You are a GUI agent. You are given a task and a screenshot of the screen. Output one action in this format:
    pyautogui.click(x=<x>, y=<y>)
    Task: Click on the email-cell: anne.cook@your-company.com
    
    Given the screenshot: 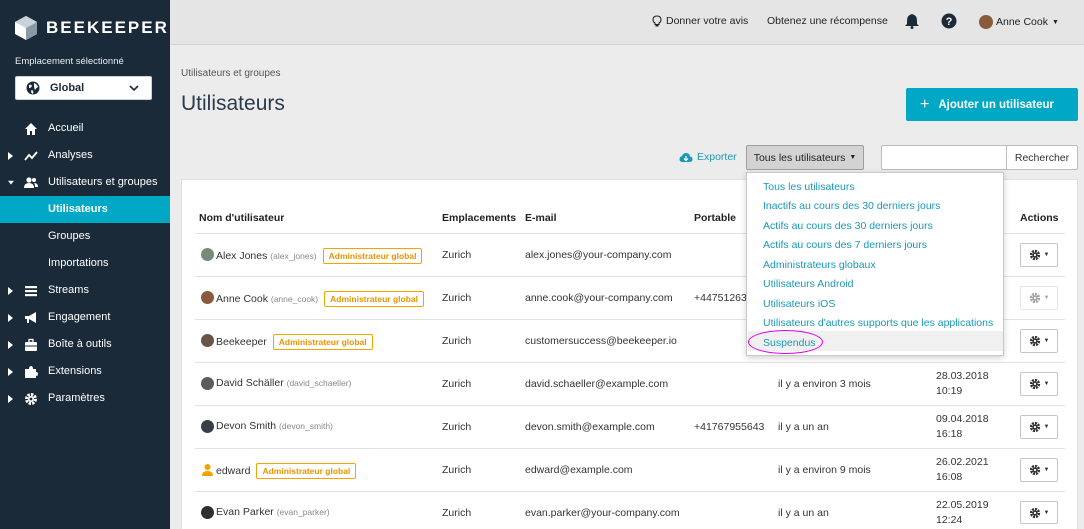 What is the action you would take?
    pyautogui.click(x=599, y=298)
    